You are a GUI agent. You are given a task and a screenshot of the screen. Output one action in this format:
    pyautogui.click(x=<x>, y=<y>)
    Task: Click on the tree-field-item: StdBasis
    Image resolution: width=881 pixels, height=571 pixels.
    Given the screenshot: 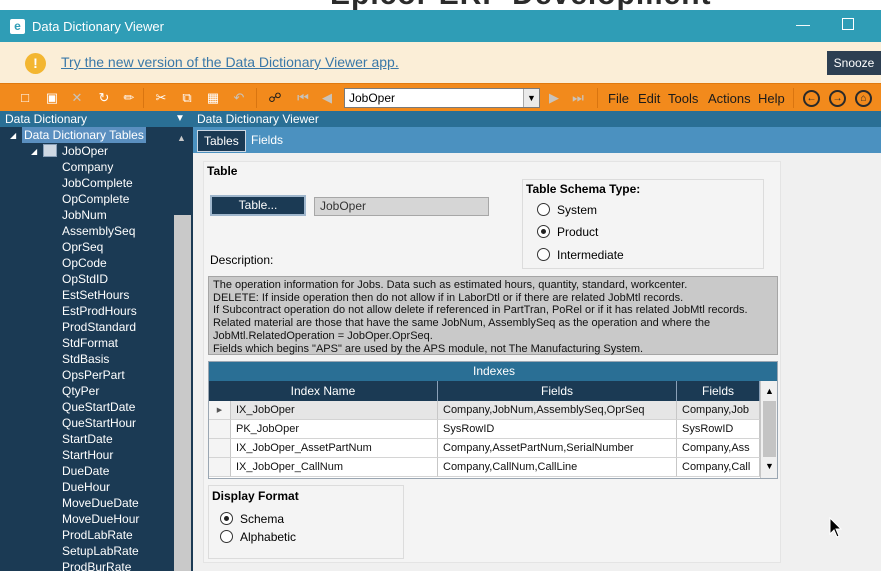 What is the action you would take?
    pyautogui.click(x=85, y=359)
    